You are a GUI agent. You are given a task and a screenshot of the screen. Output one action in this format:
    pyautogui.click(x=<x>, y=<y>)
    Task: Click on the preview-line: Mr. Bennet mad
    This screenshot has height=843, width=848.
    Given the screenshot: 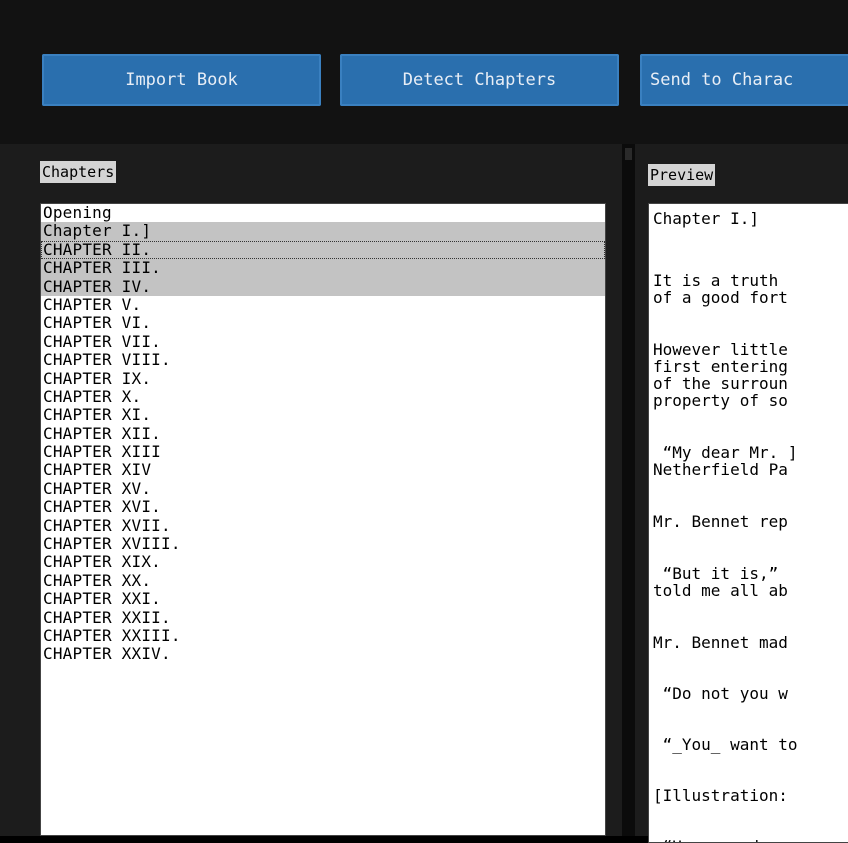 What is the action you would take?
    pyautogui.click(x=720, y=642)
    